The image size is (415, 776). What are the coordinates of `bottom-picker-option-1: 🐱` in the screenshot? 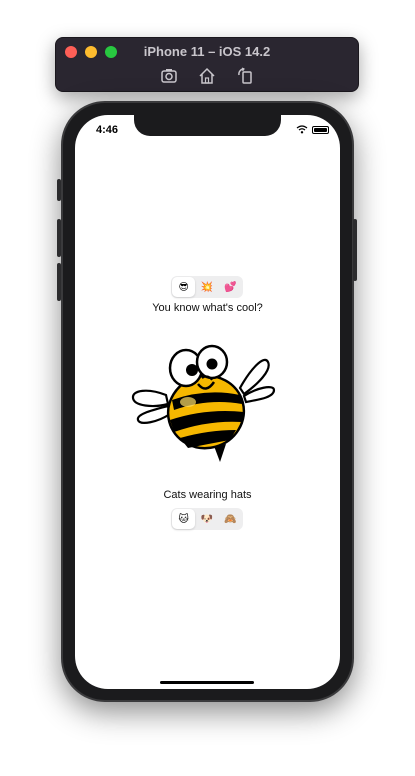 It's located at (184, 519).